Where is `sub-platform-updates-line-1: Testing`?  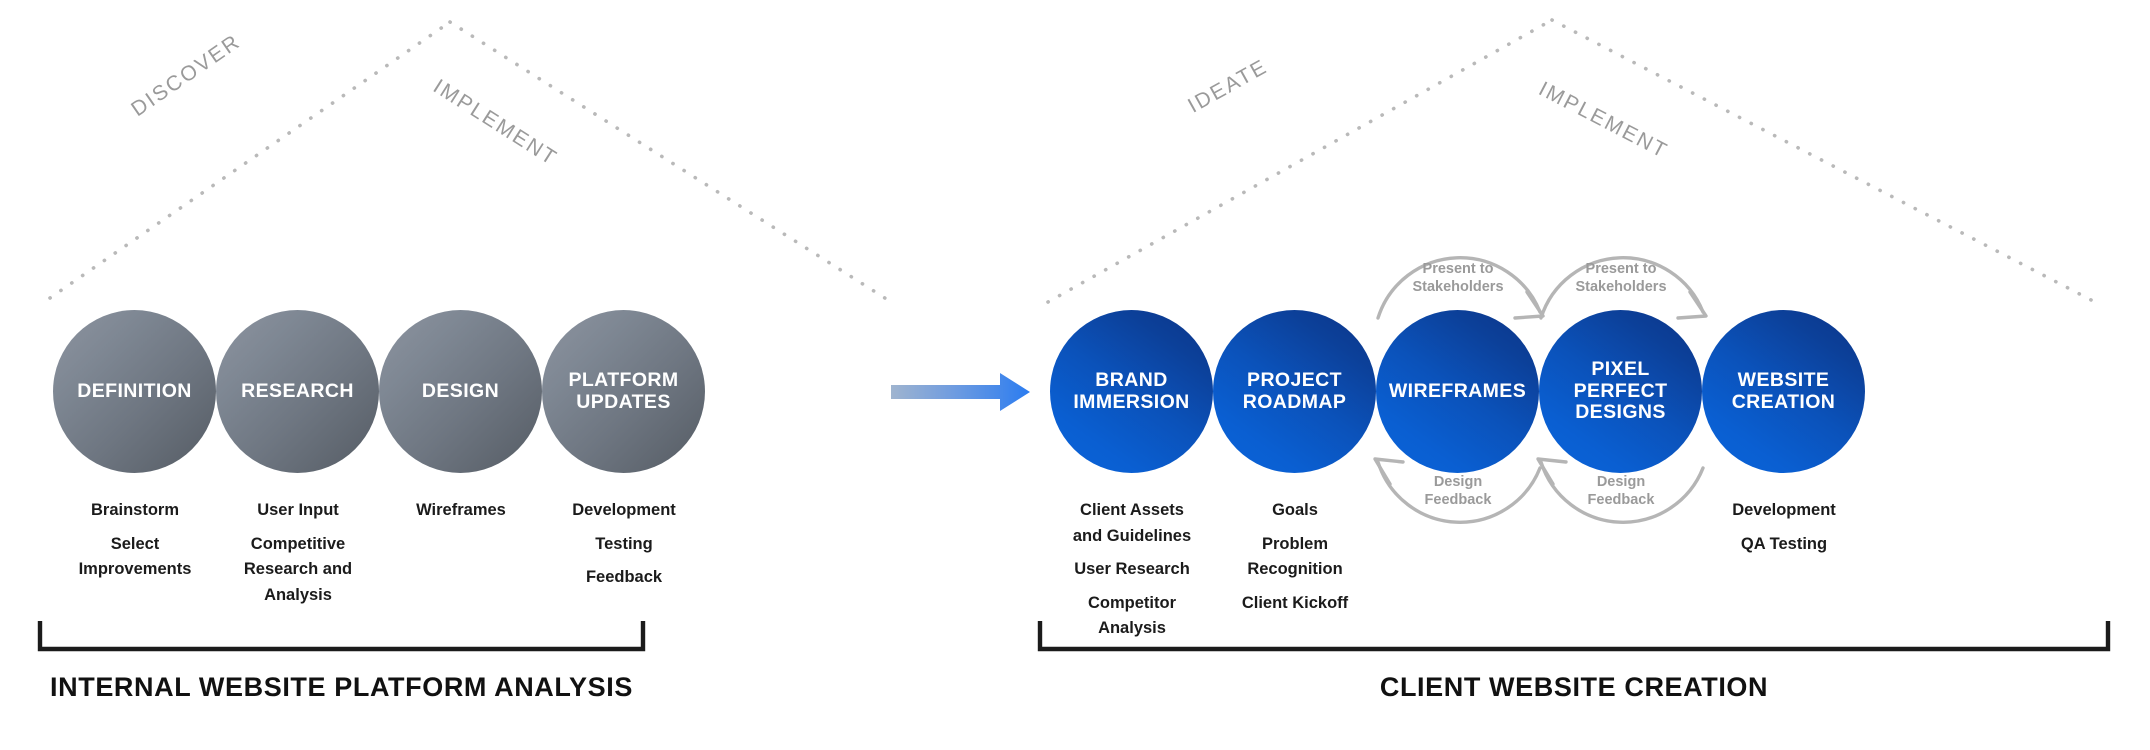 sub-platform-updates-line-1: Testing is located at coordinates (624, 543).